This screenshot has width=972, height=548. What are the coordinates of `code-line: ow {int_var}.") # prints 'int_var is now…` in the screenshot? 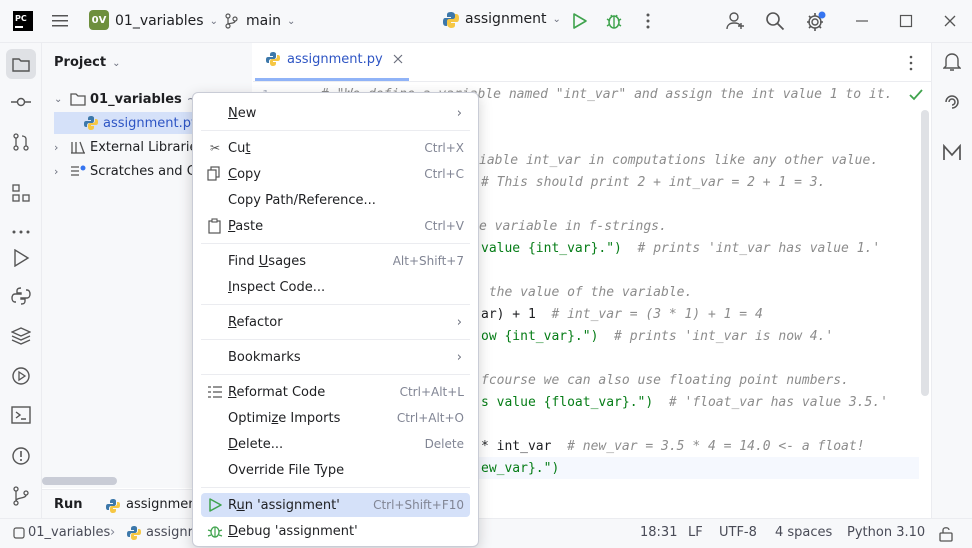 It's located at (657, 336).